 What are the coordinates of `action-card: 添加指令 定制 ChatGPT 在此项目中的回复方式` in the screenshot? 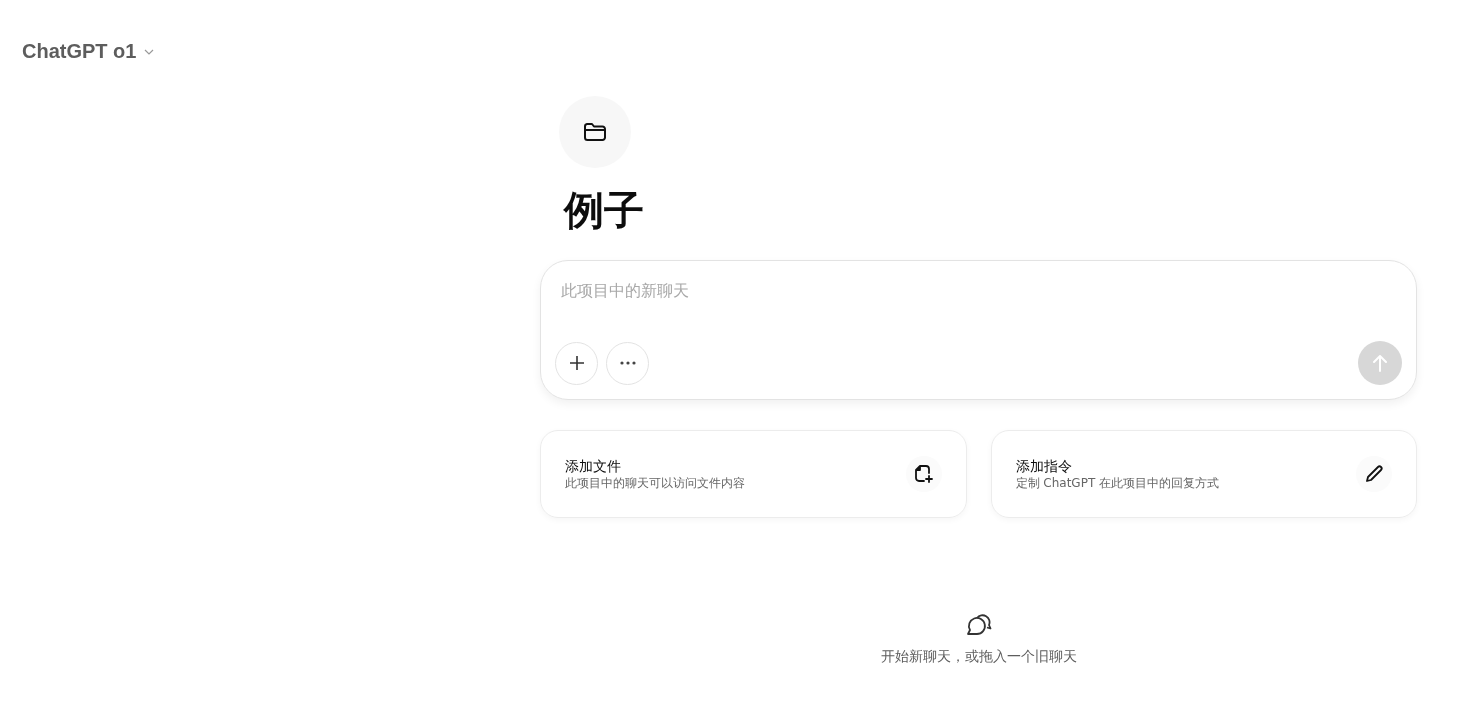 It's located at (1203, 474).